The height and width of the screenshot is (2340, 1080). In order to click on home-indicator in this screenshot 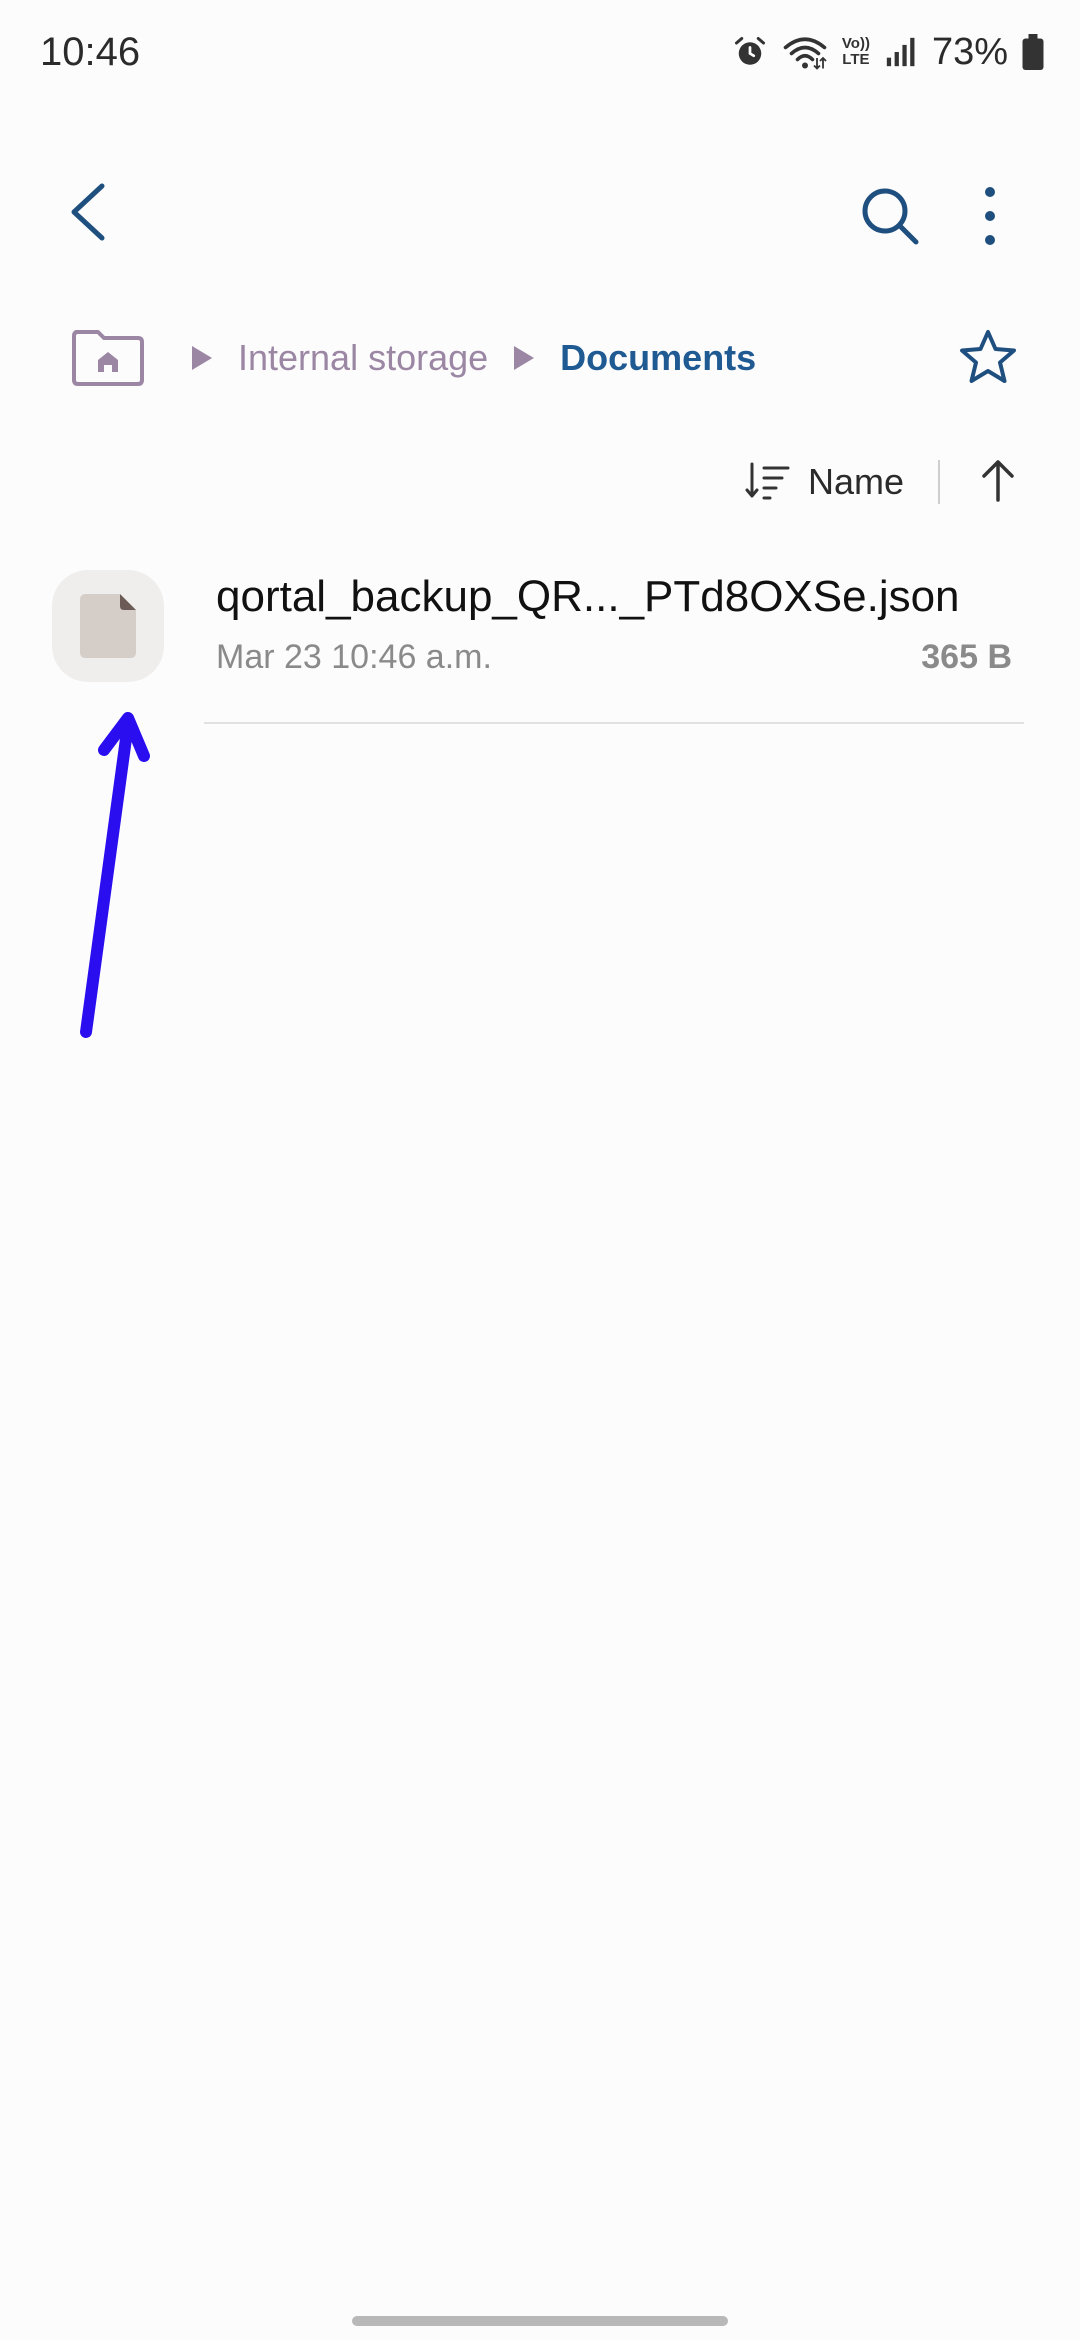, I will do `click(540, 2321)`.